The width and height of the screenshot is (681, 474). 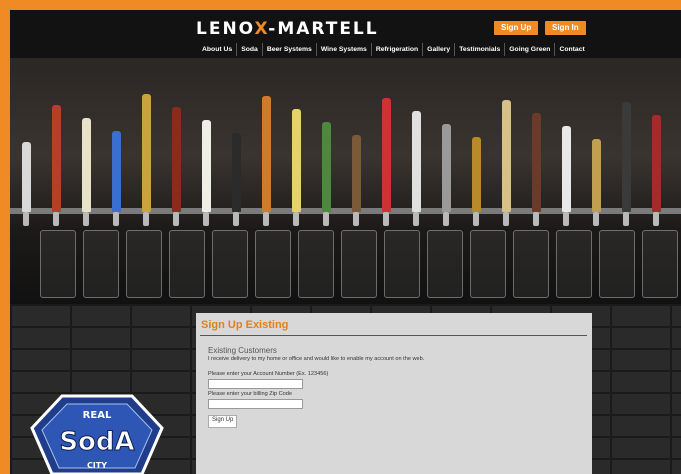 What do you see at coordinates (245, 325) in the screenshot?
I see `panel-title: Sign Up Existing` at bounding box center [245, 325].